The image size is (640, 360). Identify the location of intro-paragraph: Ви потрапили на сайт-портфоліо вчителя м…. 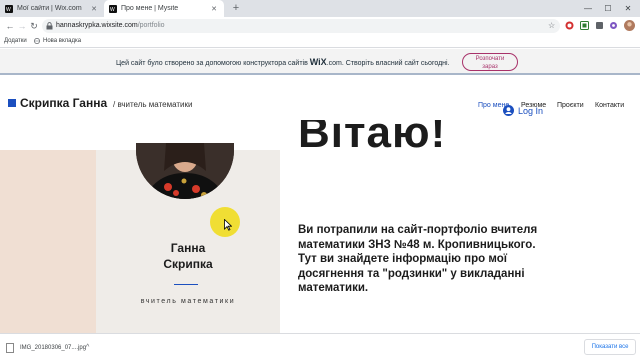
(418, 259).